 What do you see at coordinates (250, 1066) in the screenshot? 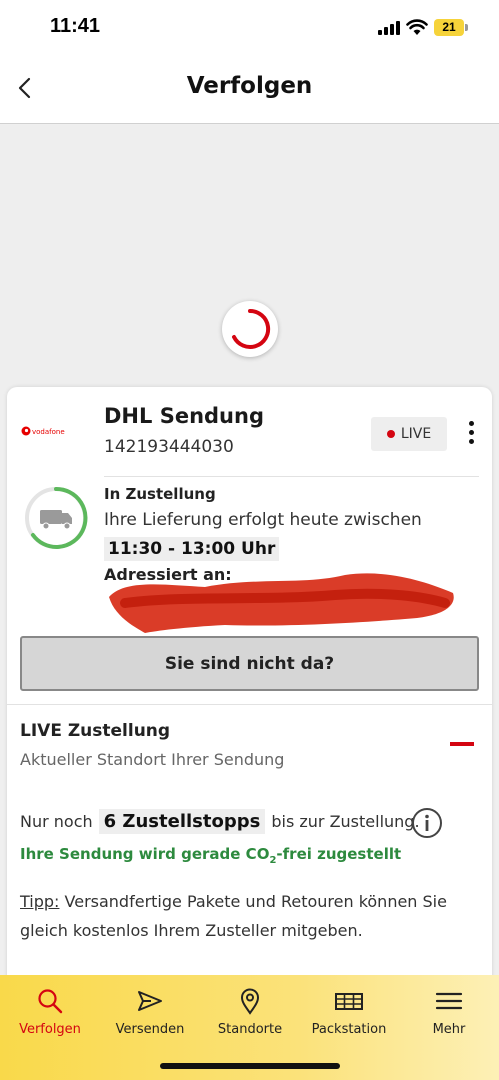
I see `home-indicator` at bounding box center [250, 1066].